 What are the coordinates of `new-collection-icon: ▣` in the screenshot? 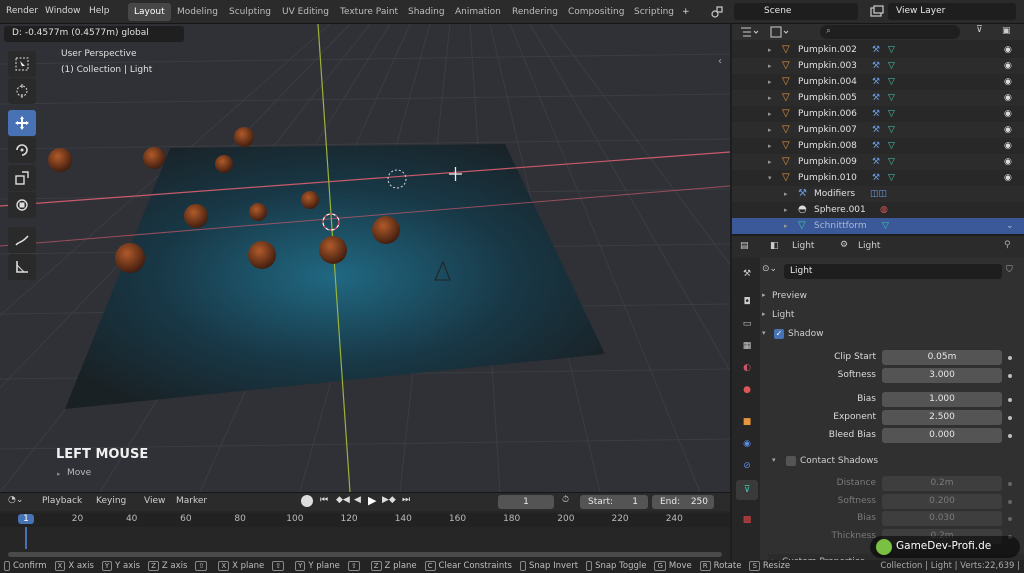 It's located at (1006, 31).